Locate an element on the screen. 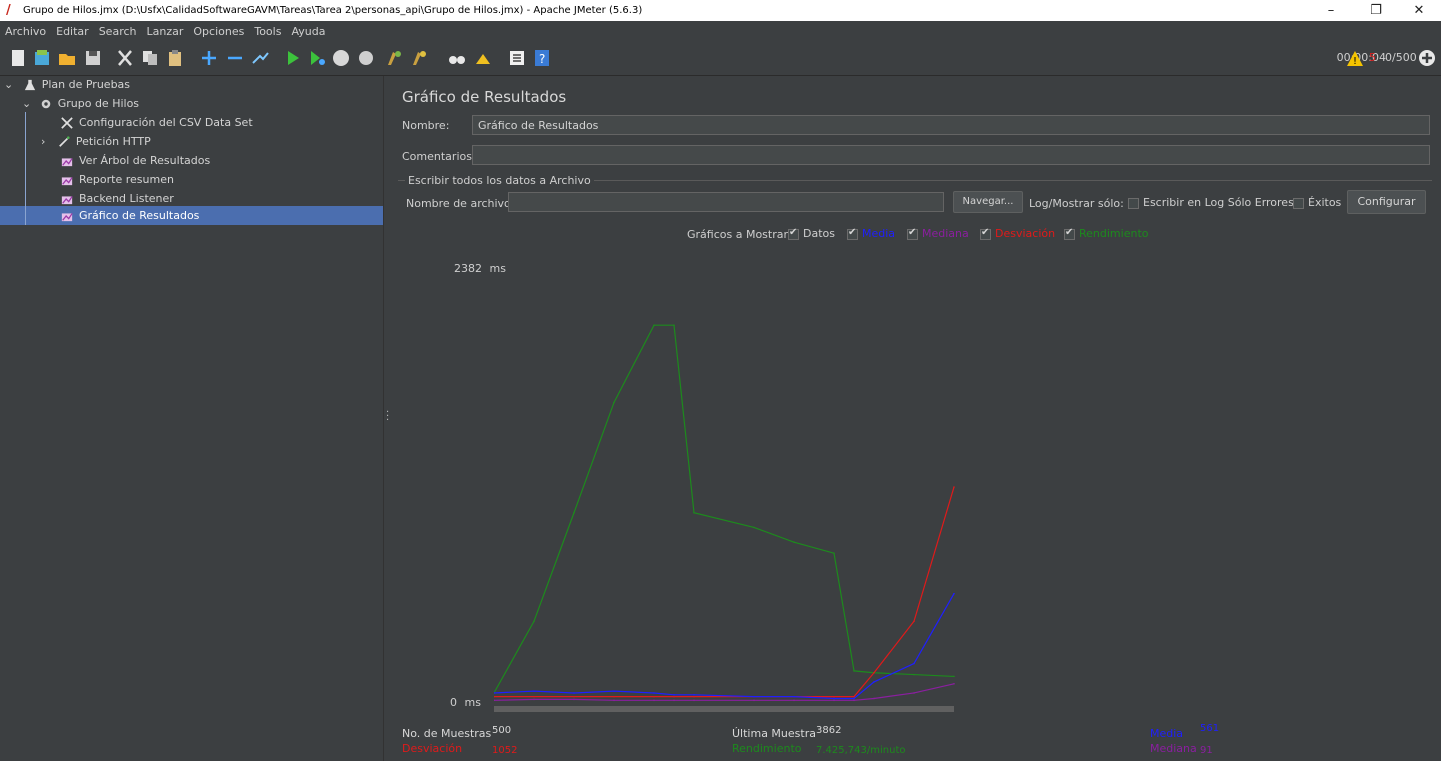  x-axis-bar is located at coordinates (724, 709).